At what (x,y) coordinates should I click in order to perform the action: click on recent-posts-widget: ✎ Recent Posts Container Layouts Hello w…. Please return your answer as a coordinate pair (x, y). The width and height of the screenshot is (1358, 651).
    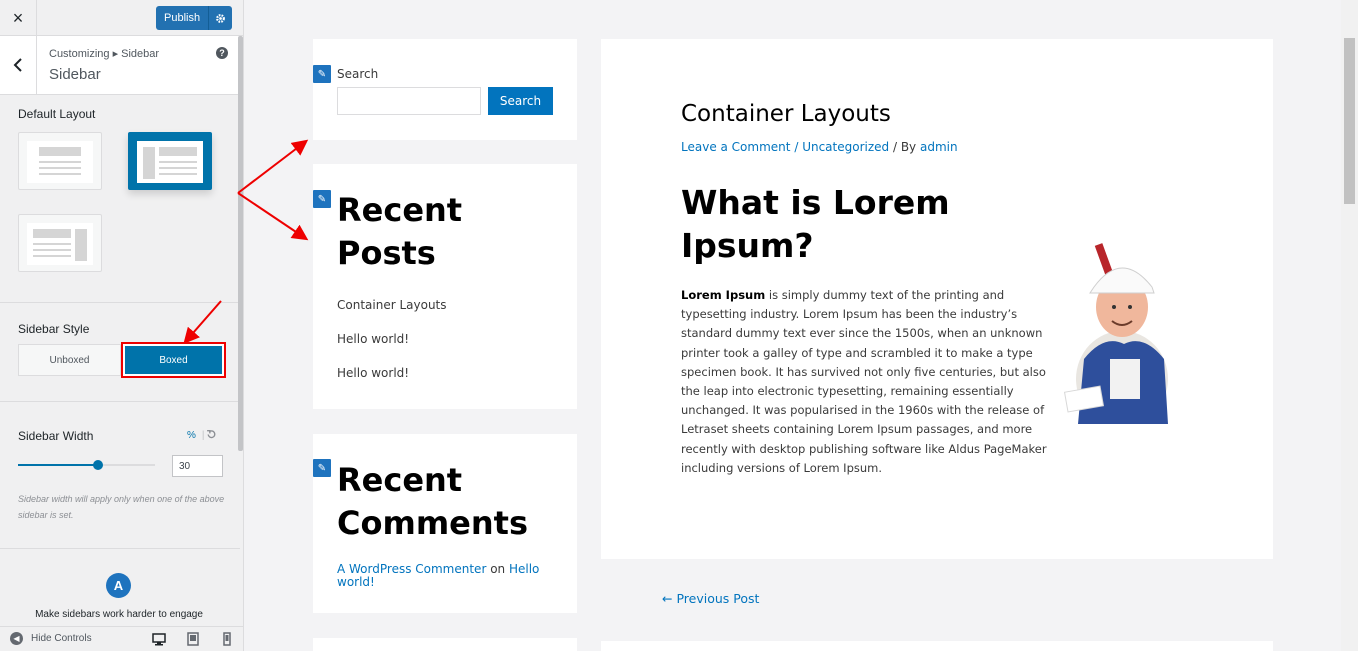
    Looking at the image, I should click on (445, 286).